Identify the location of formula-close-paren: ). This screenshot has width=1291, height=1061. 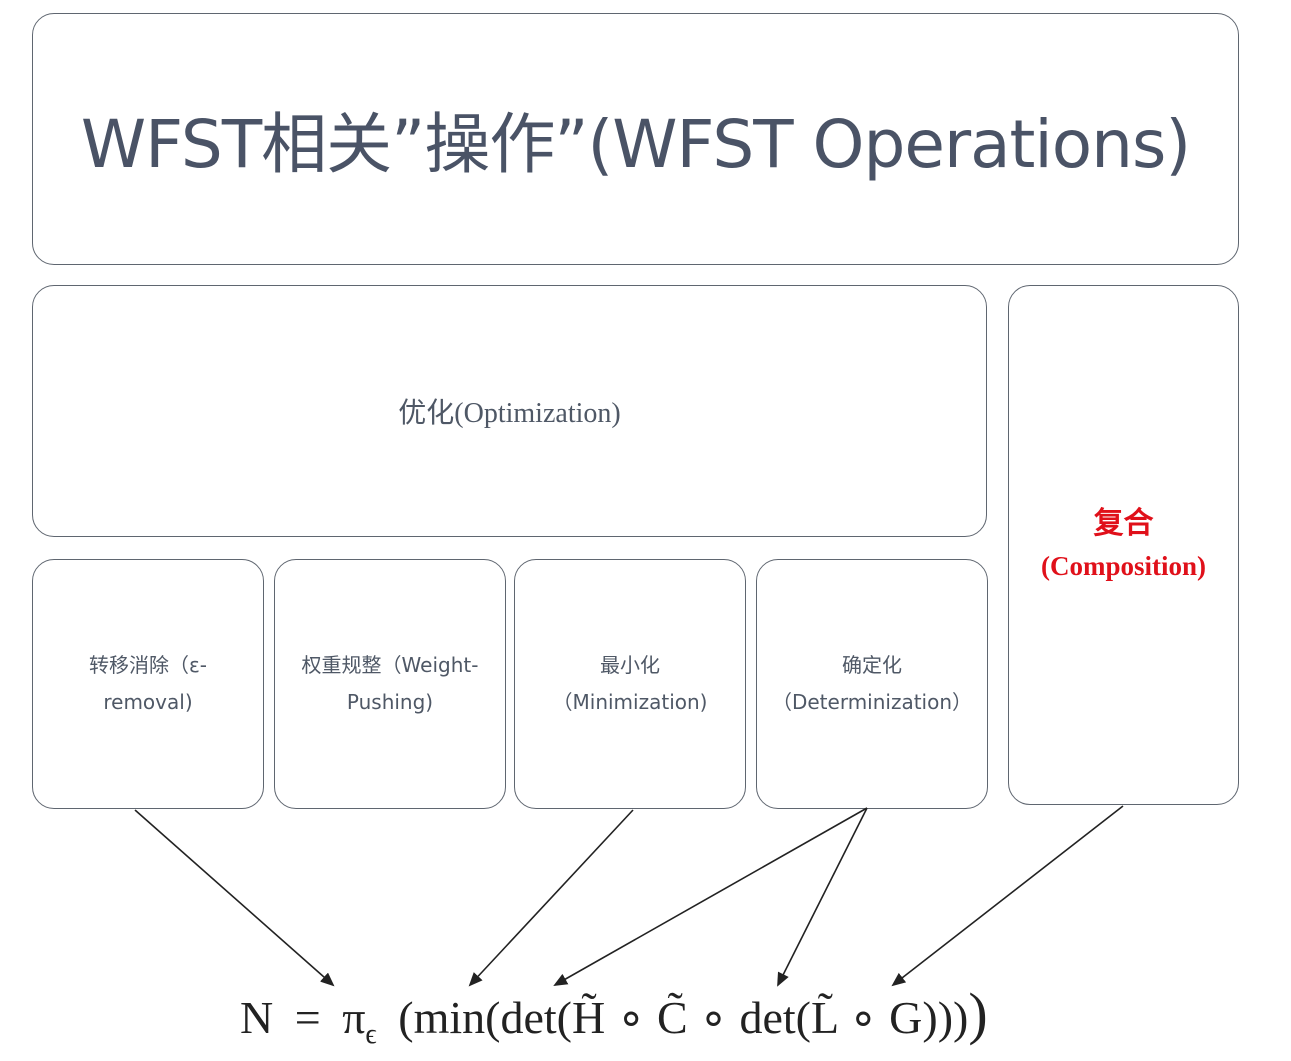
(978, 1013).